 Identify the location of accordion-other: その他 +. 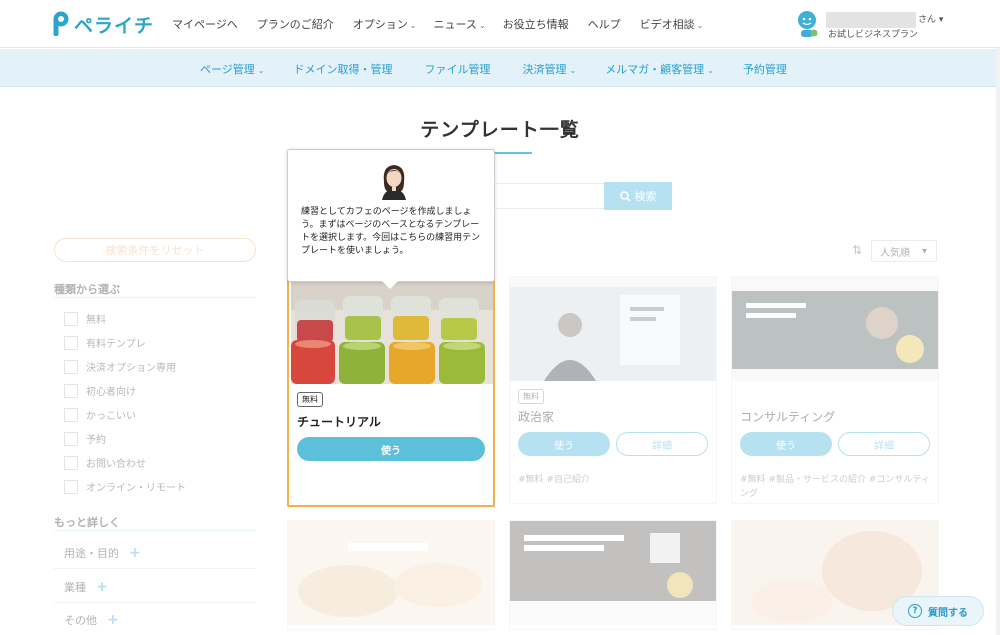
(91, 620).